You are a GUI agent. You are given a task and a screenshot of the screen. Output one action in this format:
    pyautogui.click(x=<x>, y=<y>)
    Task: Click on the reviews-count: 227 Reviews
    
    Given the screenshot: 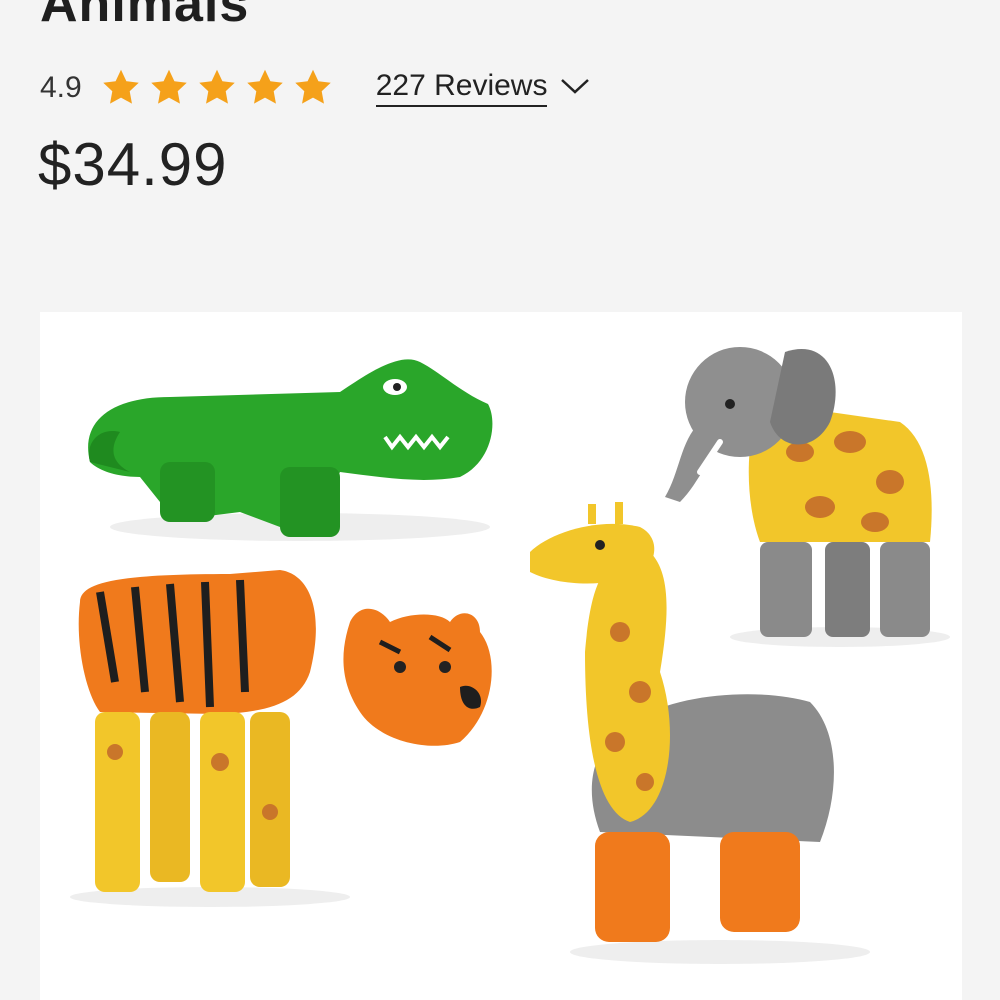 What is the action you would take?
    pyautogui.click(x=461, y=88)
    